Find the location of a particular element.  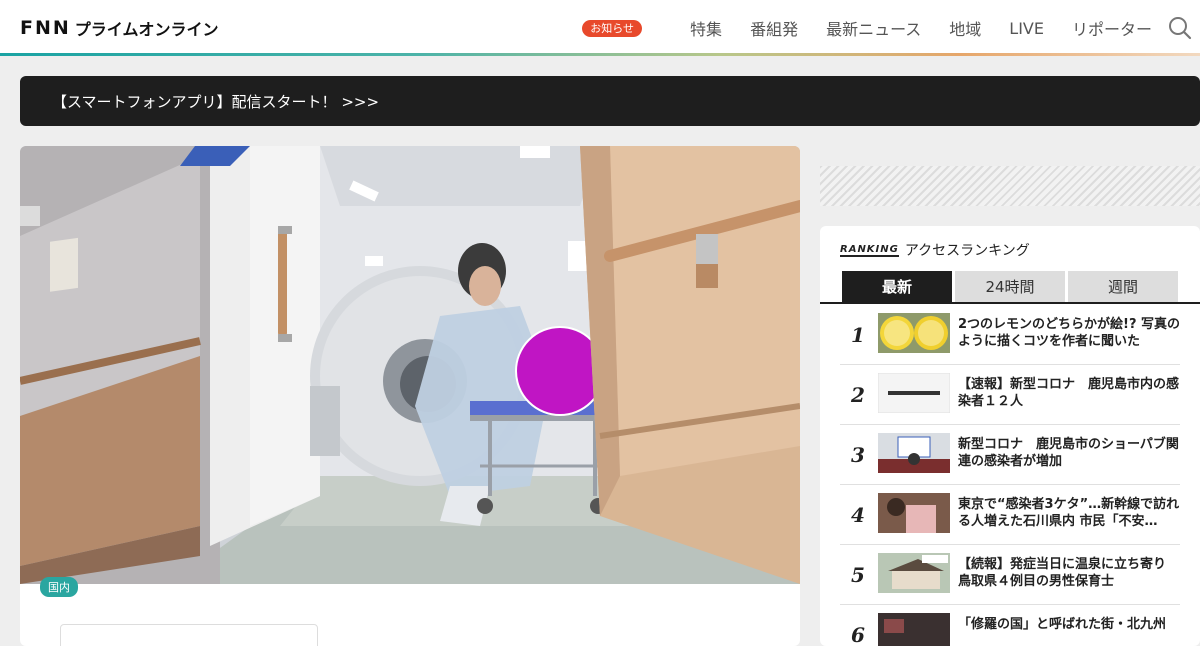

rank-title: 【速報】新型コロナ 鹿児島市内の感染者１２人 is located at coordinates (1069, 393).